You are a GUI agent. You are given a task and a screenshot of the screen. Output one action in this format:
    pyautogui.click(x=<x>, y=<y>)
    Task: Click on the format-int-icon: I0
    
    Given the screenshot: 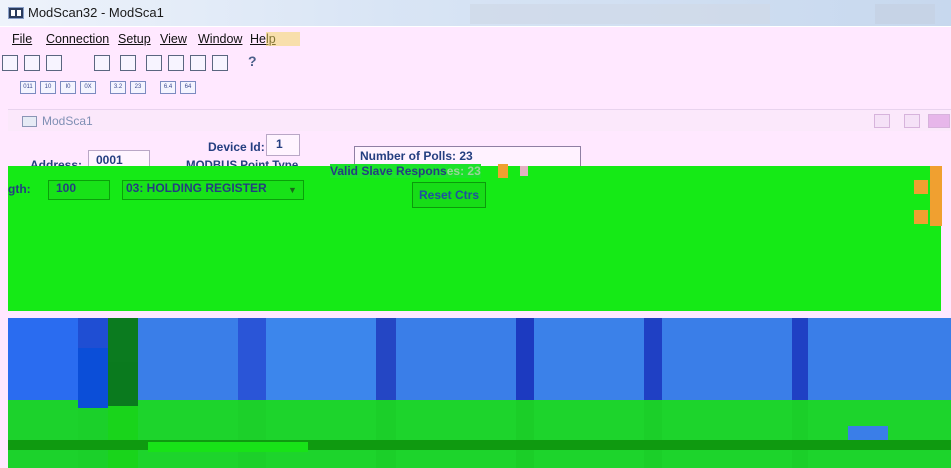 What is the action you would take?
    pyautogui.click(x=68, y=87)
    